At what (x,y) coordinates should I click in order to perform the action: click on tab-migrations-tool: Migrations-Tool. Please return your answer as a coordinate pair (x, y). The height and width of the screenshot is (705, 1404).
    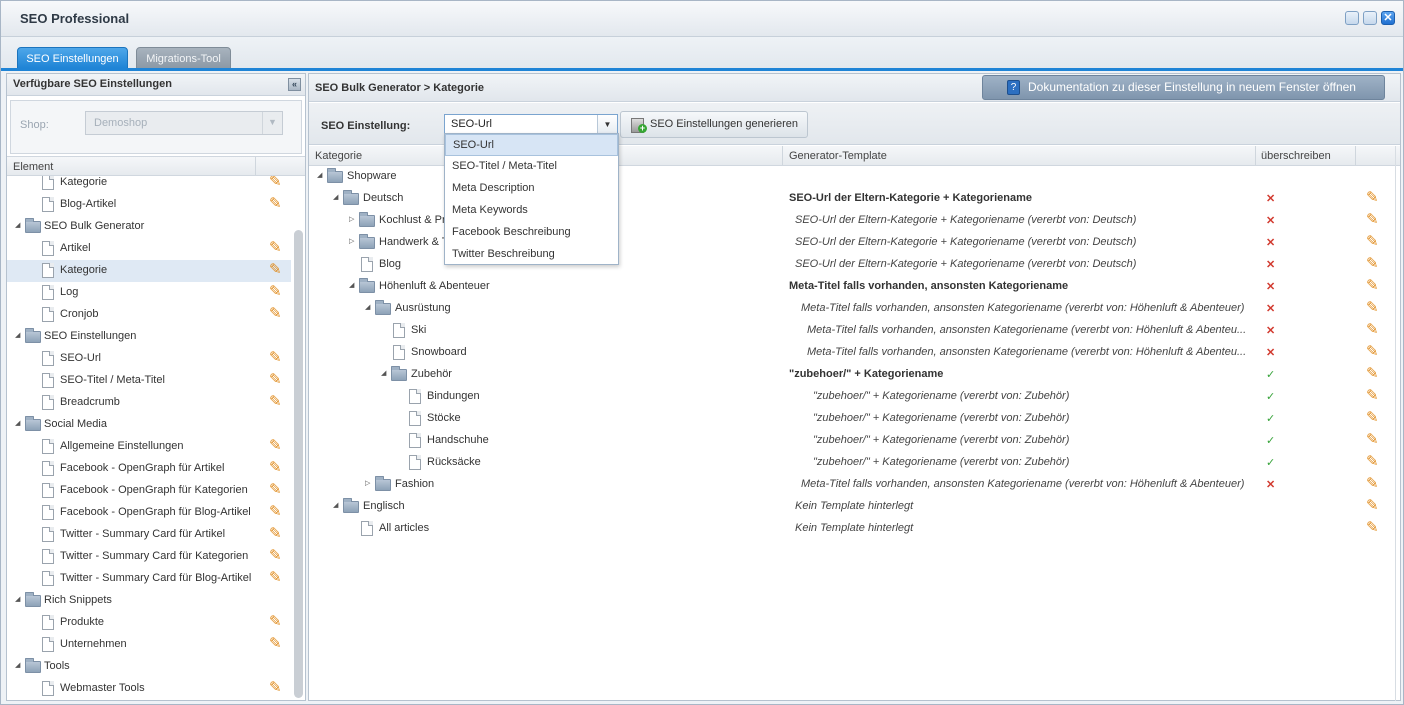
    Looking at the image, I should click on (183, 58).